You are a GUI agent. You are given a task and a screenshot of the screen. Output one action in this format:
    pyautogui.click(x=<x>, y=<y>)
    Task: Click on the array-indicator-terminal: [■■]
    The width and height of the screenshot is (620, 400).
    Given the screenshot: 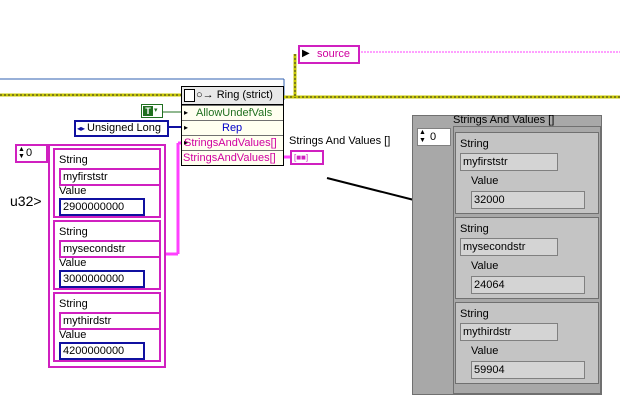 What is the action you would take?
    pyautogui.click(x=307, y=157)
    